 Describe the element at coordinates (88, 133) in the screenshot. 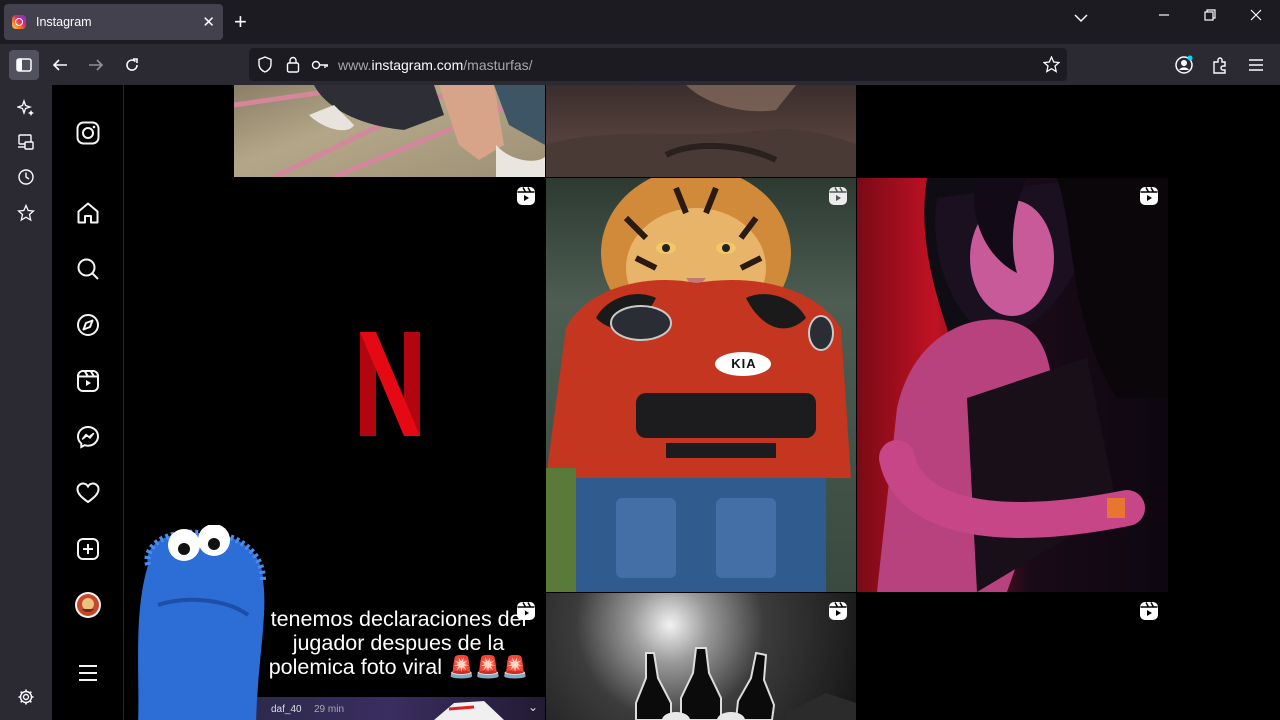

I see `instagram-logo-icon` at that location.